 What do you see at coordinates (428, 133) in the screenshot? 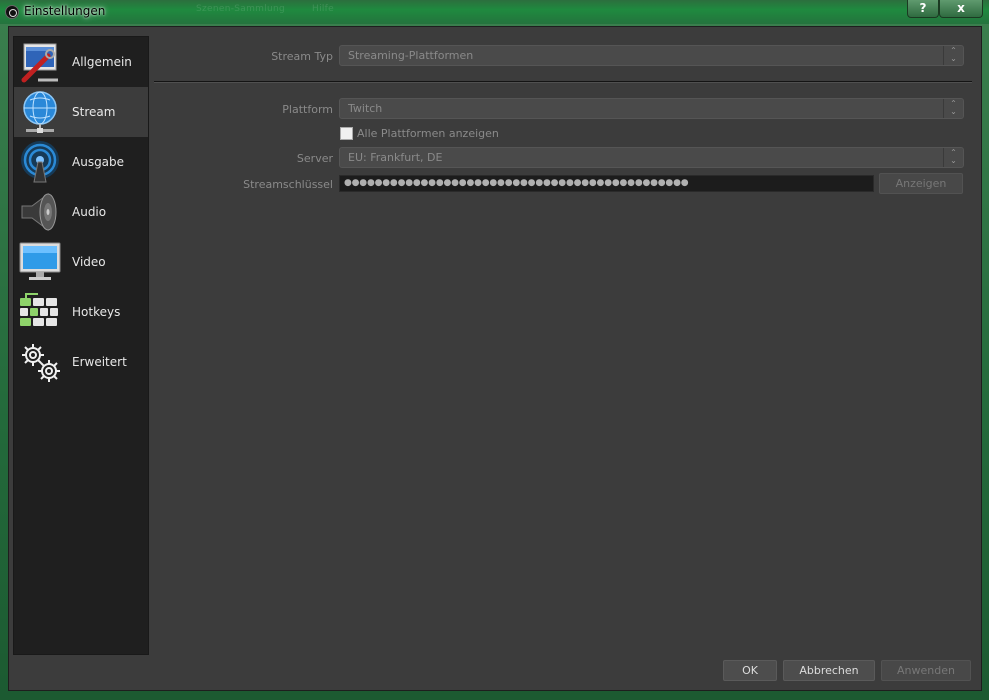
I see `show-all-platforms-label: Alle Plattformen anzeigen` at bounding box center [428, 133].